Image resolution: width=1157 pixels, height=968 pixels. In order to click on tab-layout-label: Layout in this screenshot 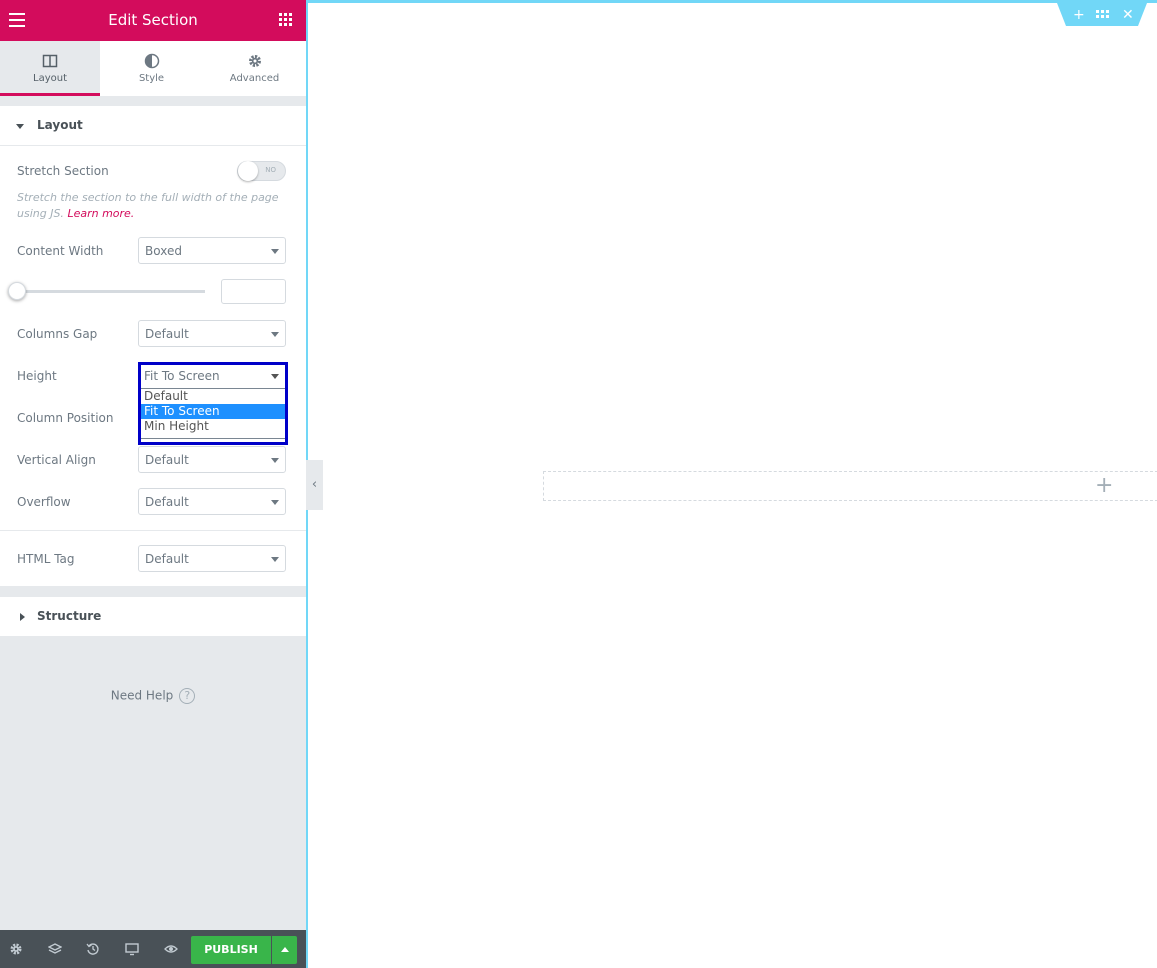, I will do `click(50, 78)`.